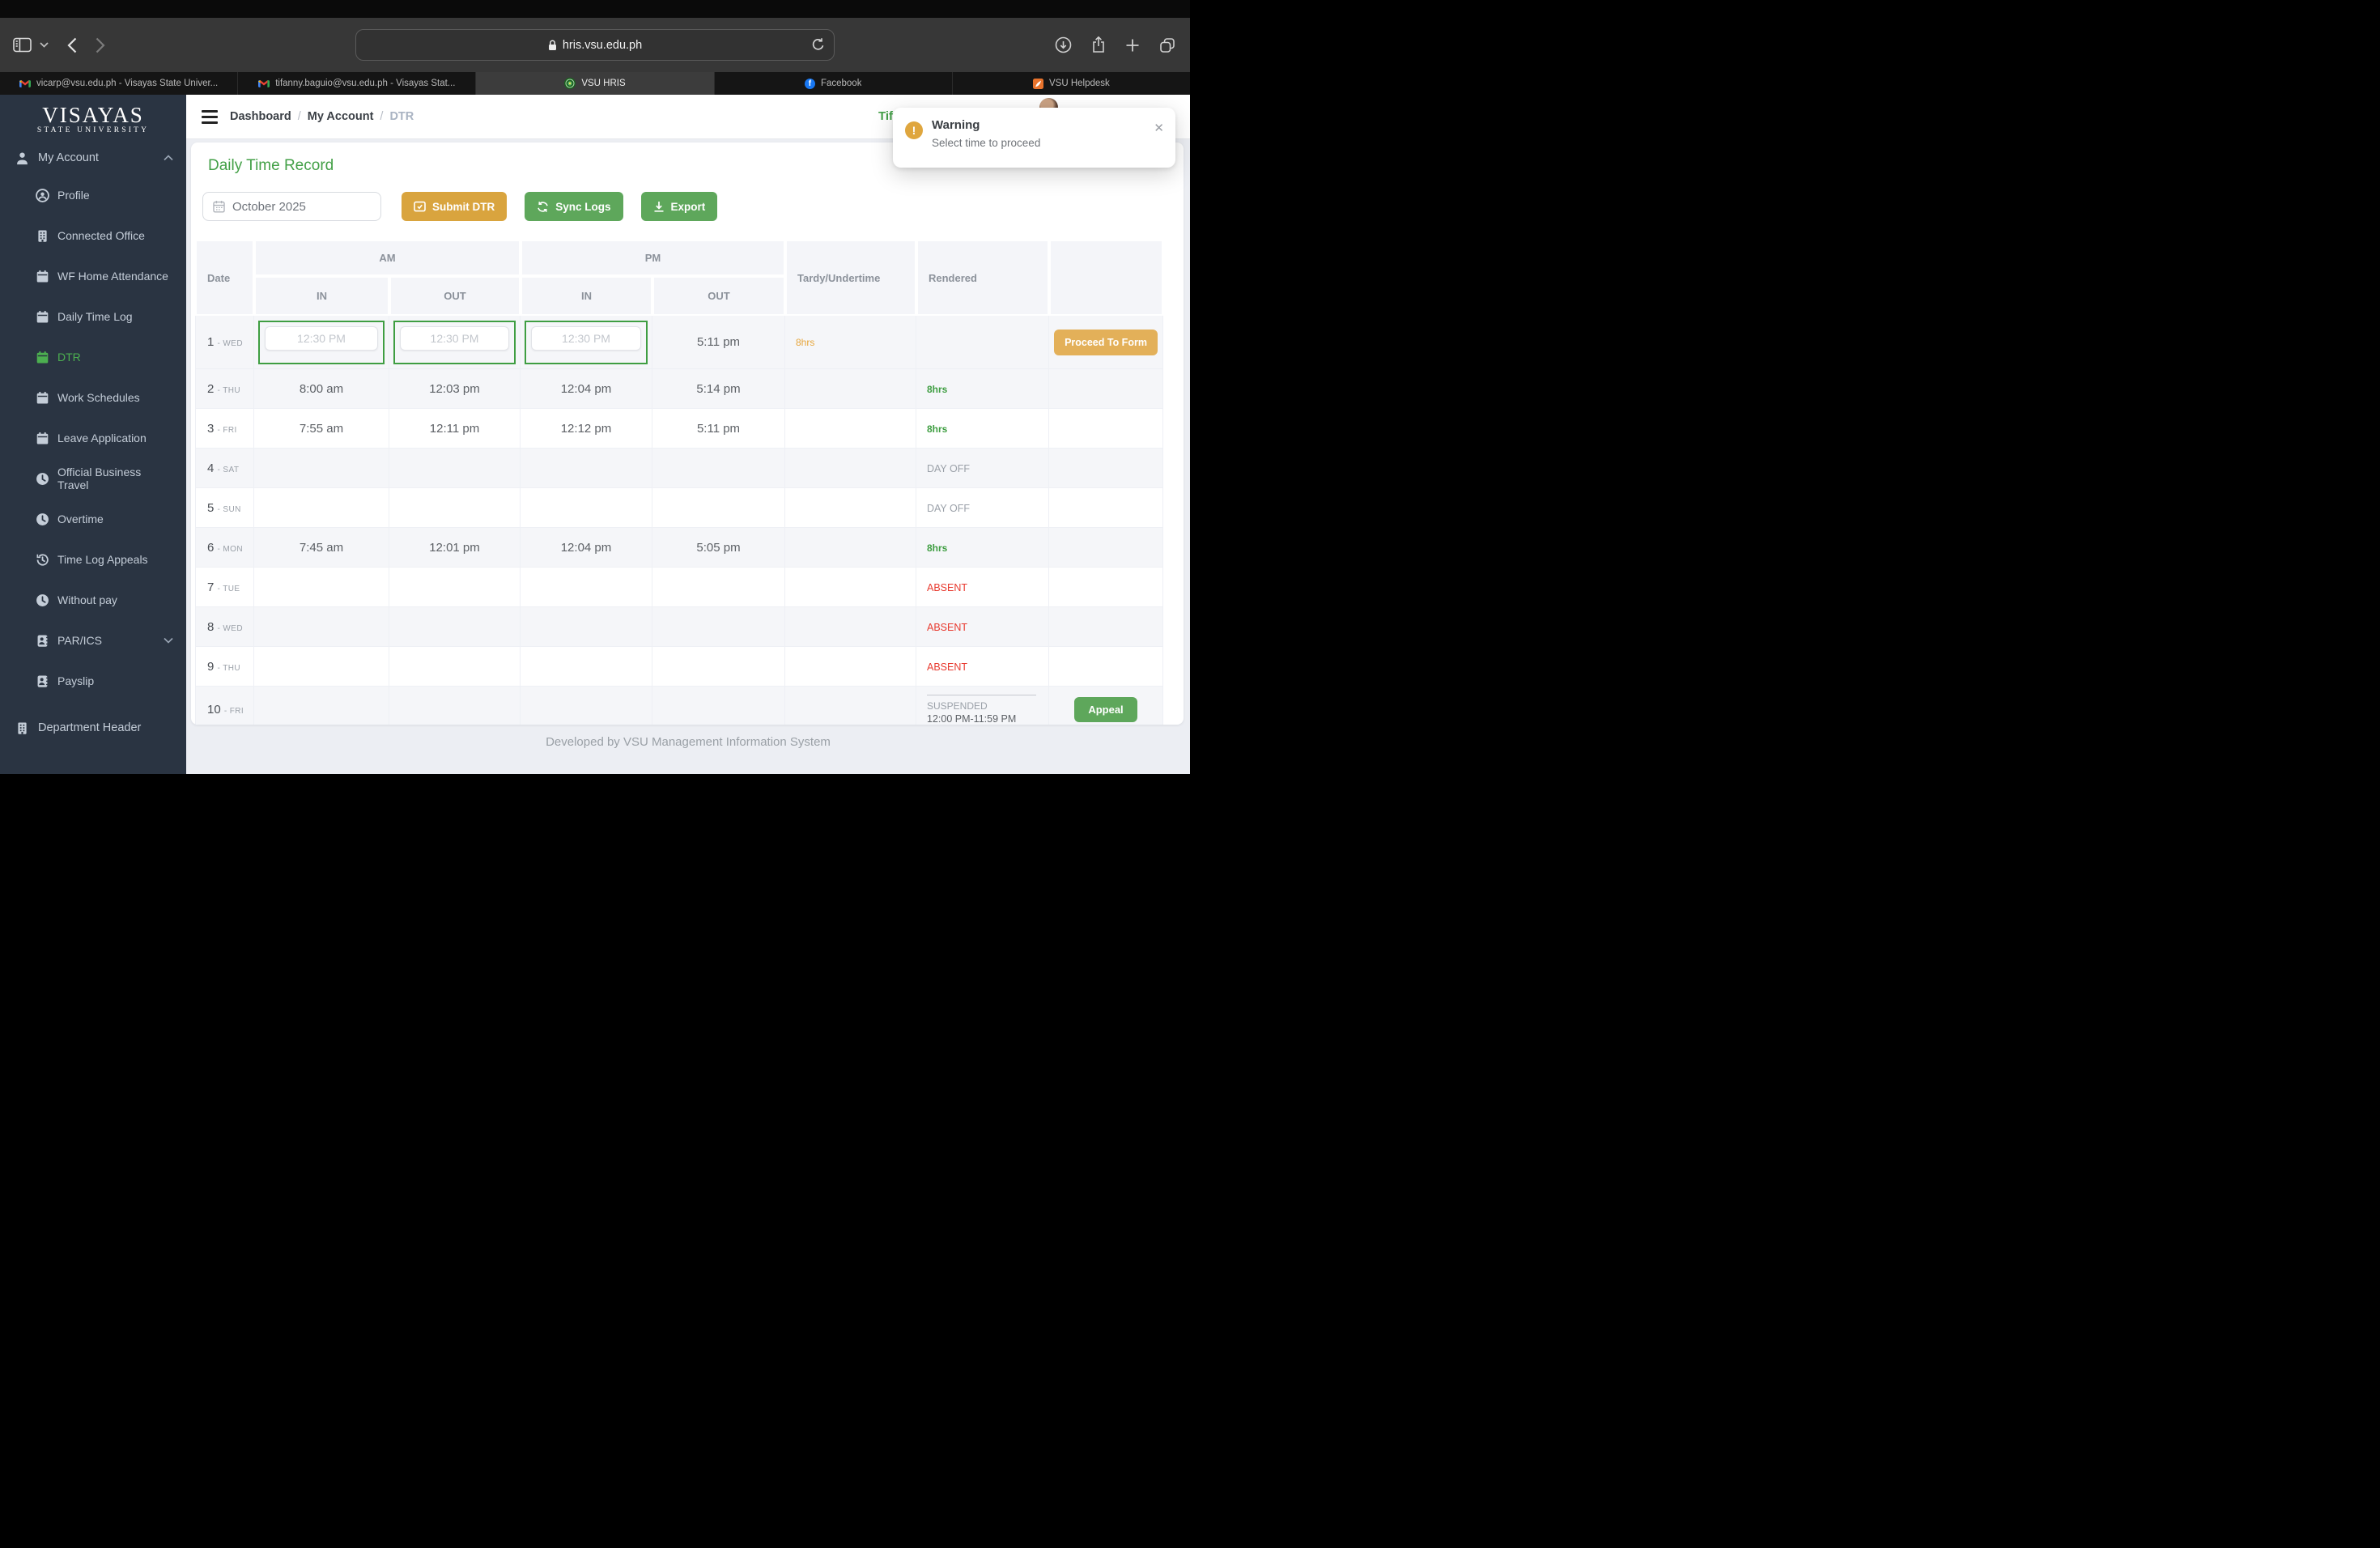  What do you see at coordinates (679, 508) in the screenshot?
I see `table-row-day-5: 5 - SUN DAY OFF` at bounding box center [679, 508].